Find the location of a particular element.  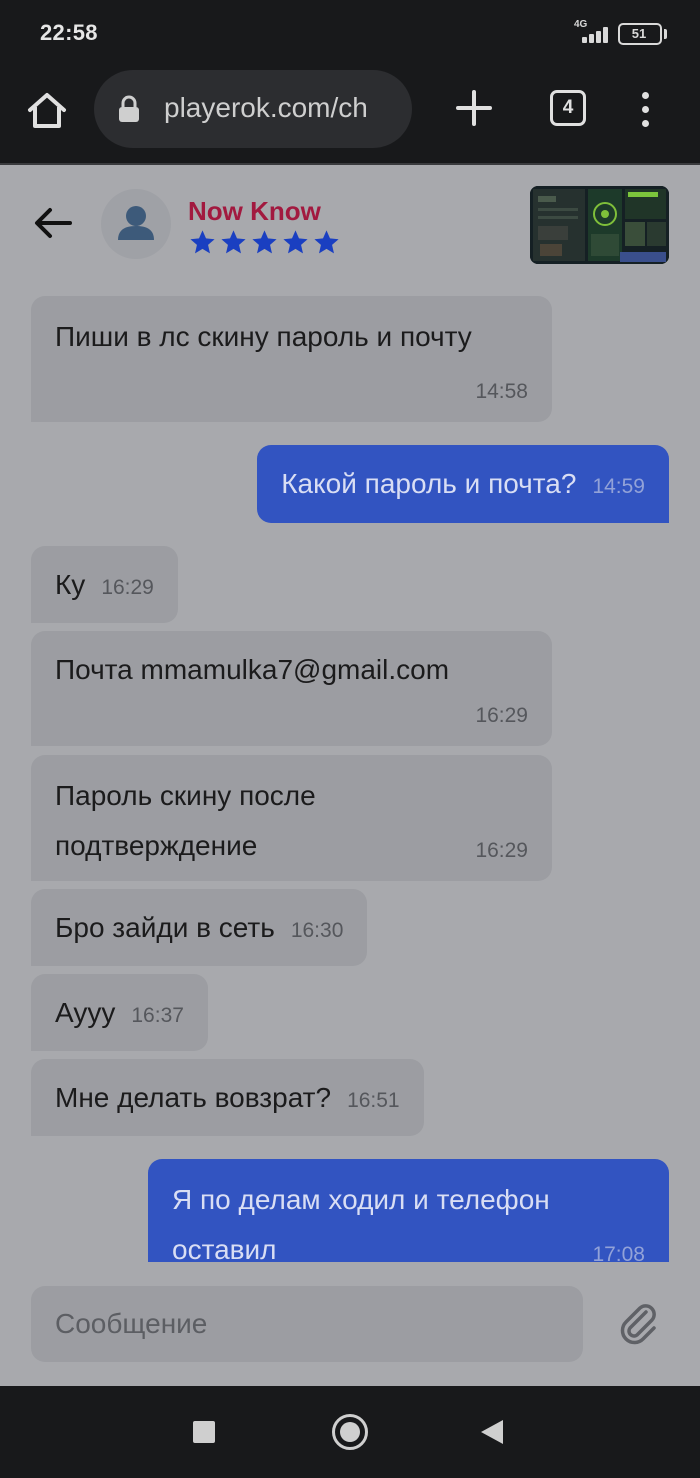

arrow-back-icon is located at coordinates (53, 223).